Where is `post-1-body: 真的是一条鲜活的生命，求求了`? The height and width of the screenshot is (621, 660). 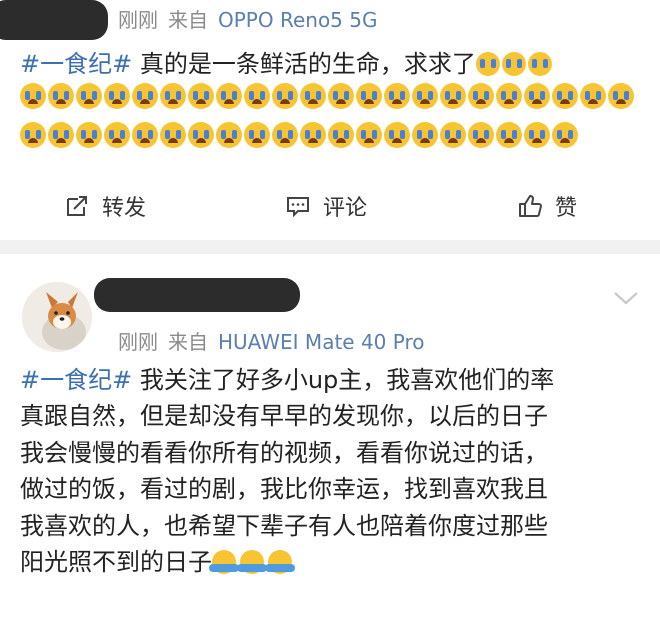
post-1-body: 真的是一条鲜活的生命，求求了 is located at coordinates (304, 64).